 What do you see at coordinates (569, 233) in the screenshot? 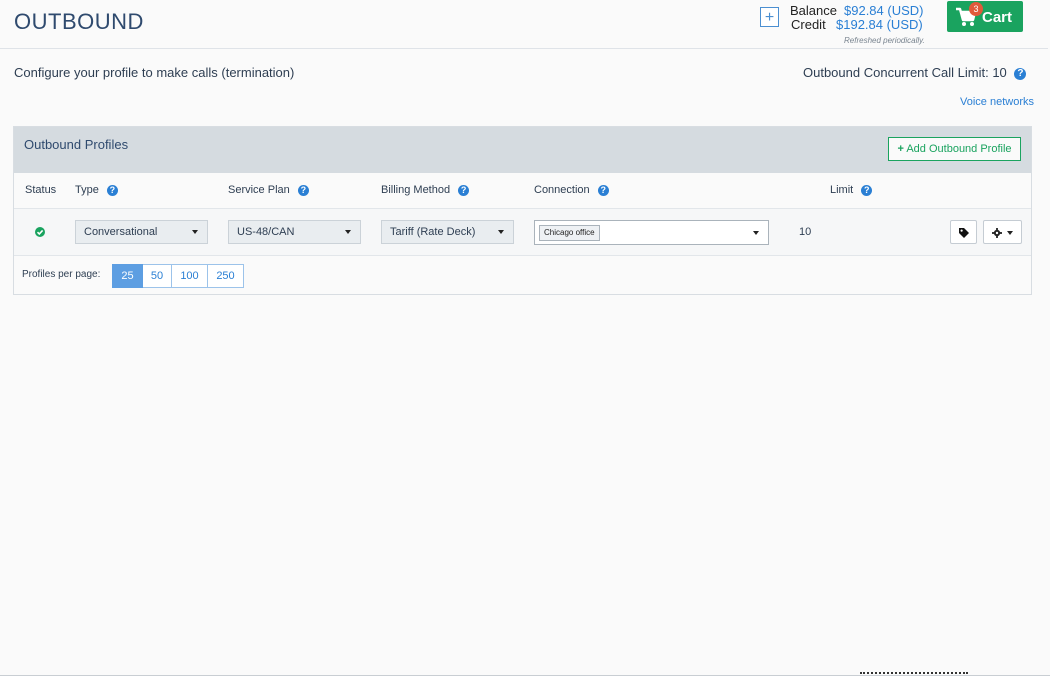
I see `connection-tag: Chicago office` at bounding box center [569, 233].